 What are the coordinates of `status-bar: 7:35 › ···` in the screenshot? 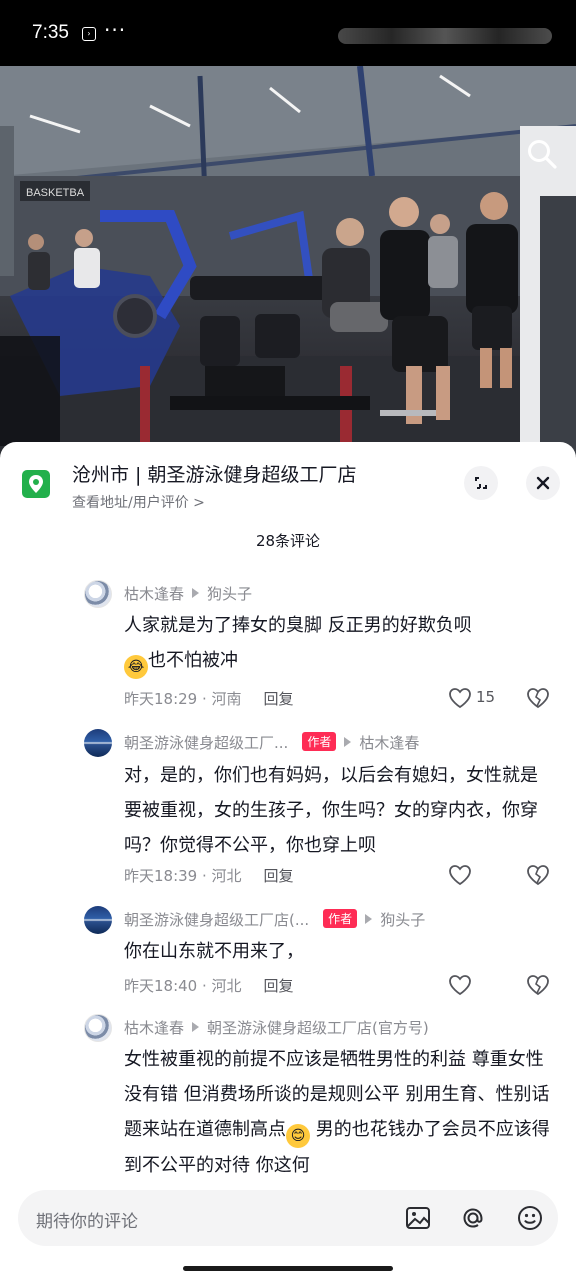 It's located at (288, 33).